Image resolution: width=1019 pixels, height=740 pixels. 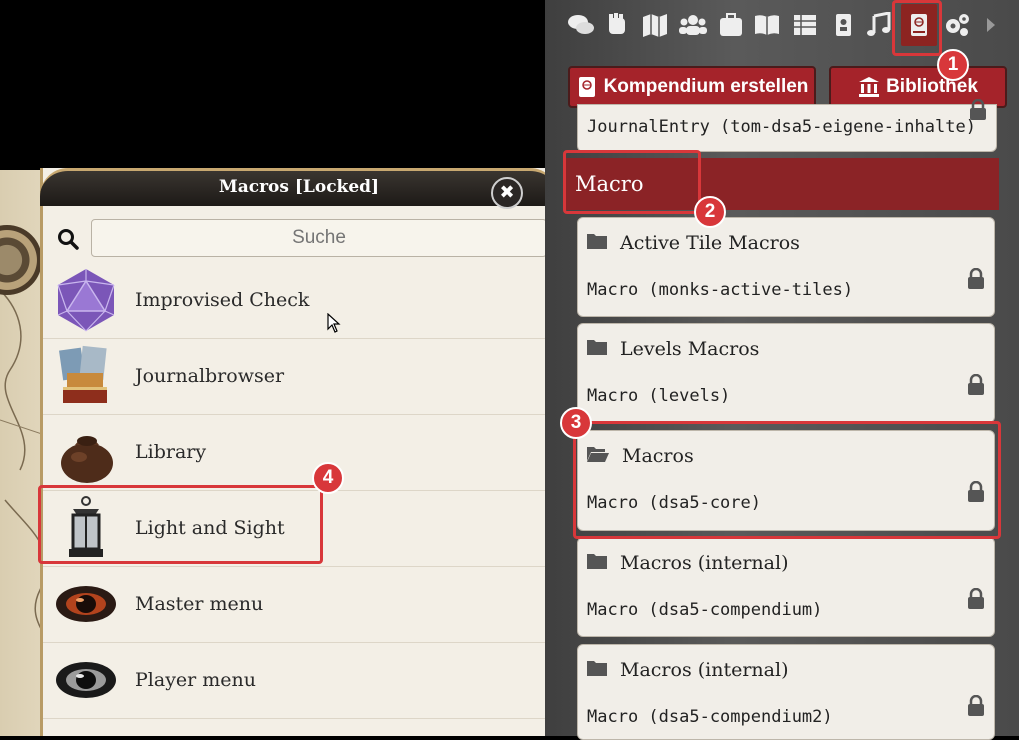 What do you see at coordinates (879, 24) in the screenshot?
I see `playlists-icon` at bounding box center [879, 24].